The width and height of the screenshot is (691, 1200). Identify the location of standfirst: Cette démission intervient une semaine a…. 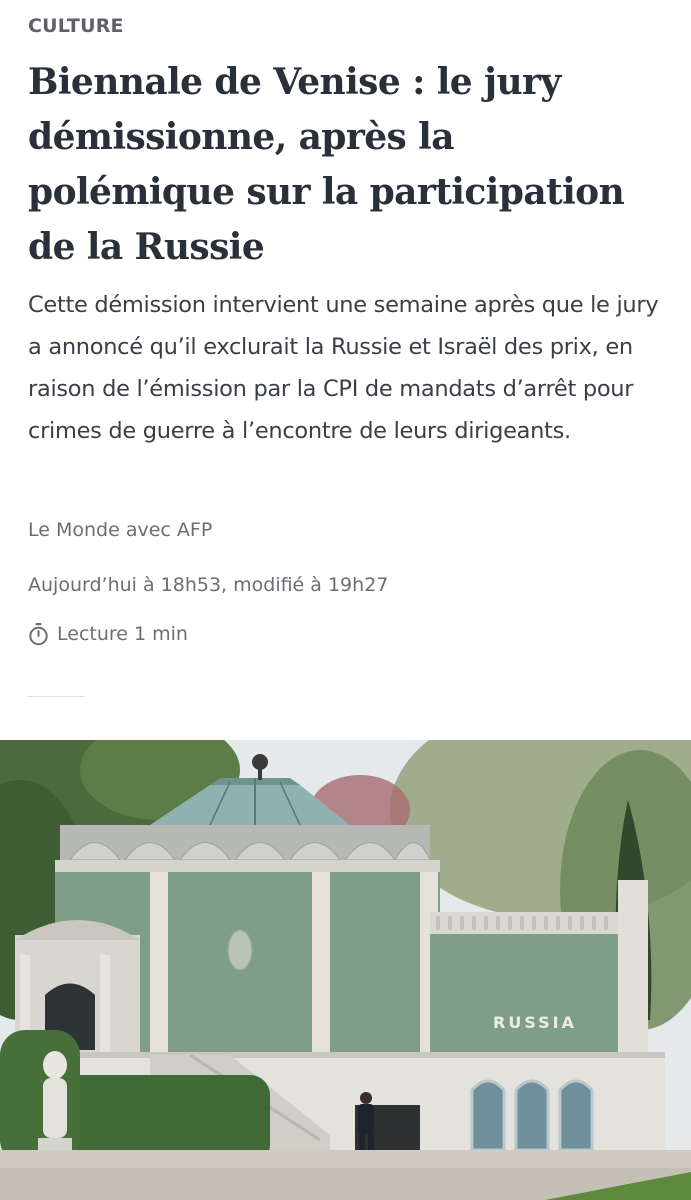
(343, 368).